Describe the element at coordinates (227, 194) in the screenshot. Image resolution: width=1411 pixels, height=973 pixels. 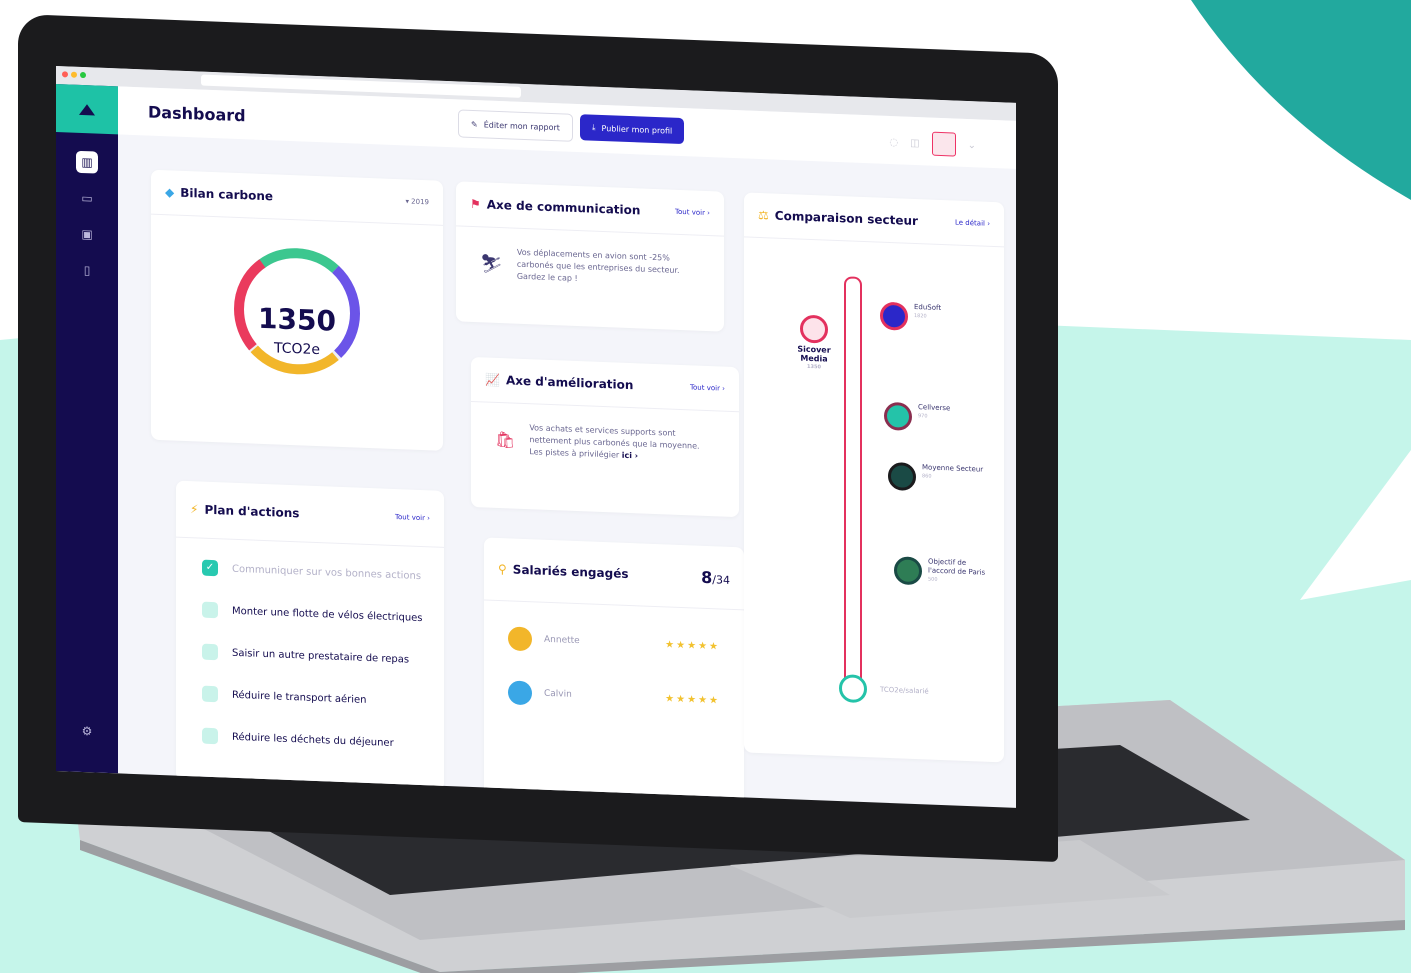
I see `bilan-title: Bilan carbone` at that location.